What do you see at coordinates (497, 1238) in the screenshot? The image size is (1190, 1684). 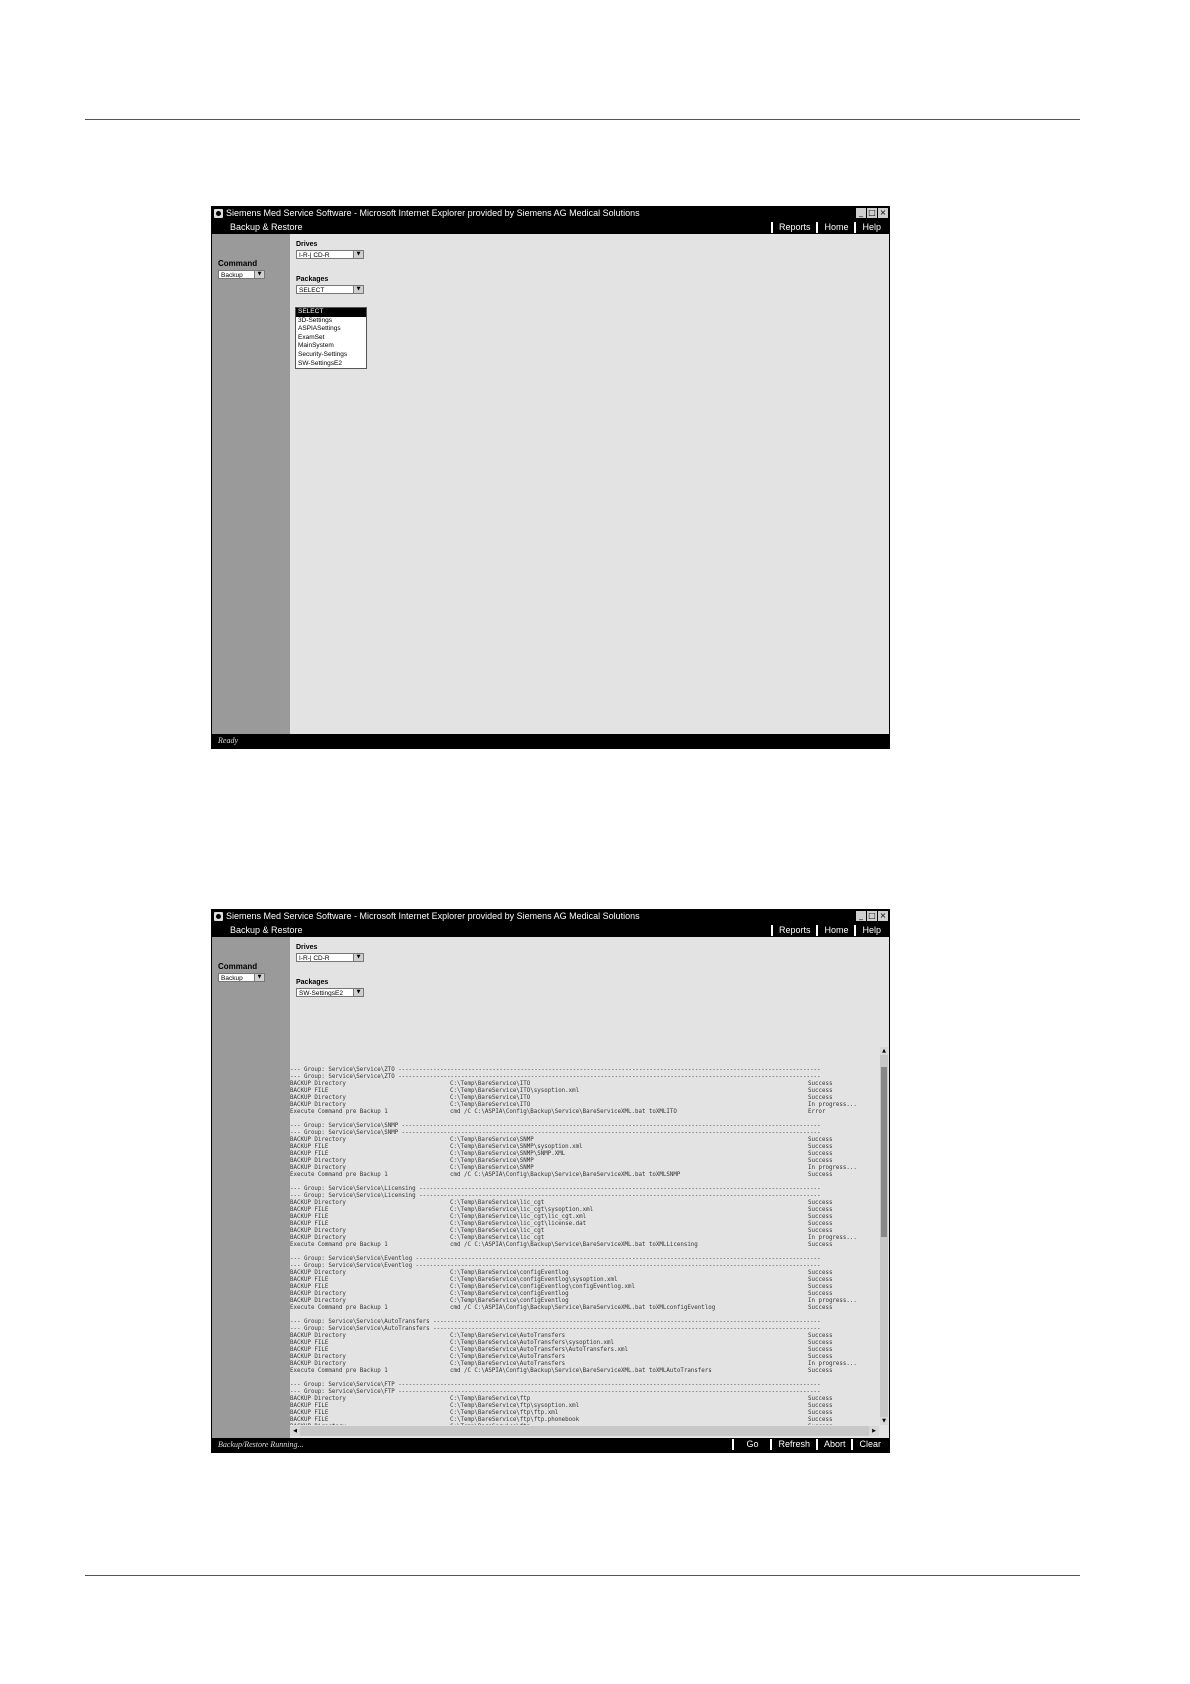 I see `log-path: C:\Temp\BareService\lic_cgt` at bounding box center [497, 1238].